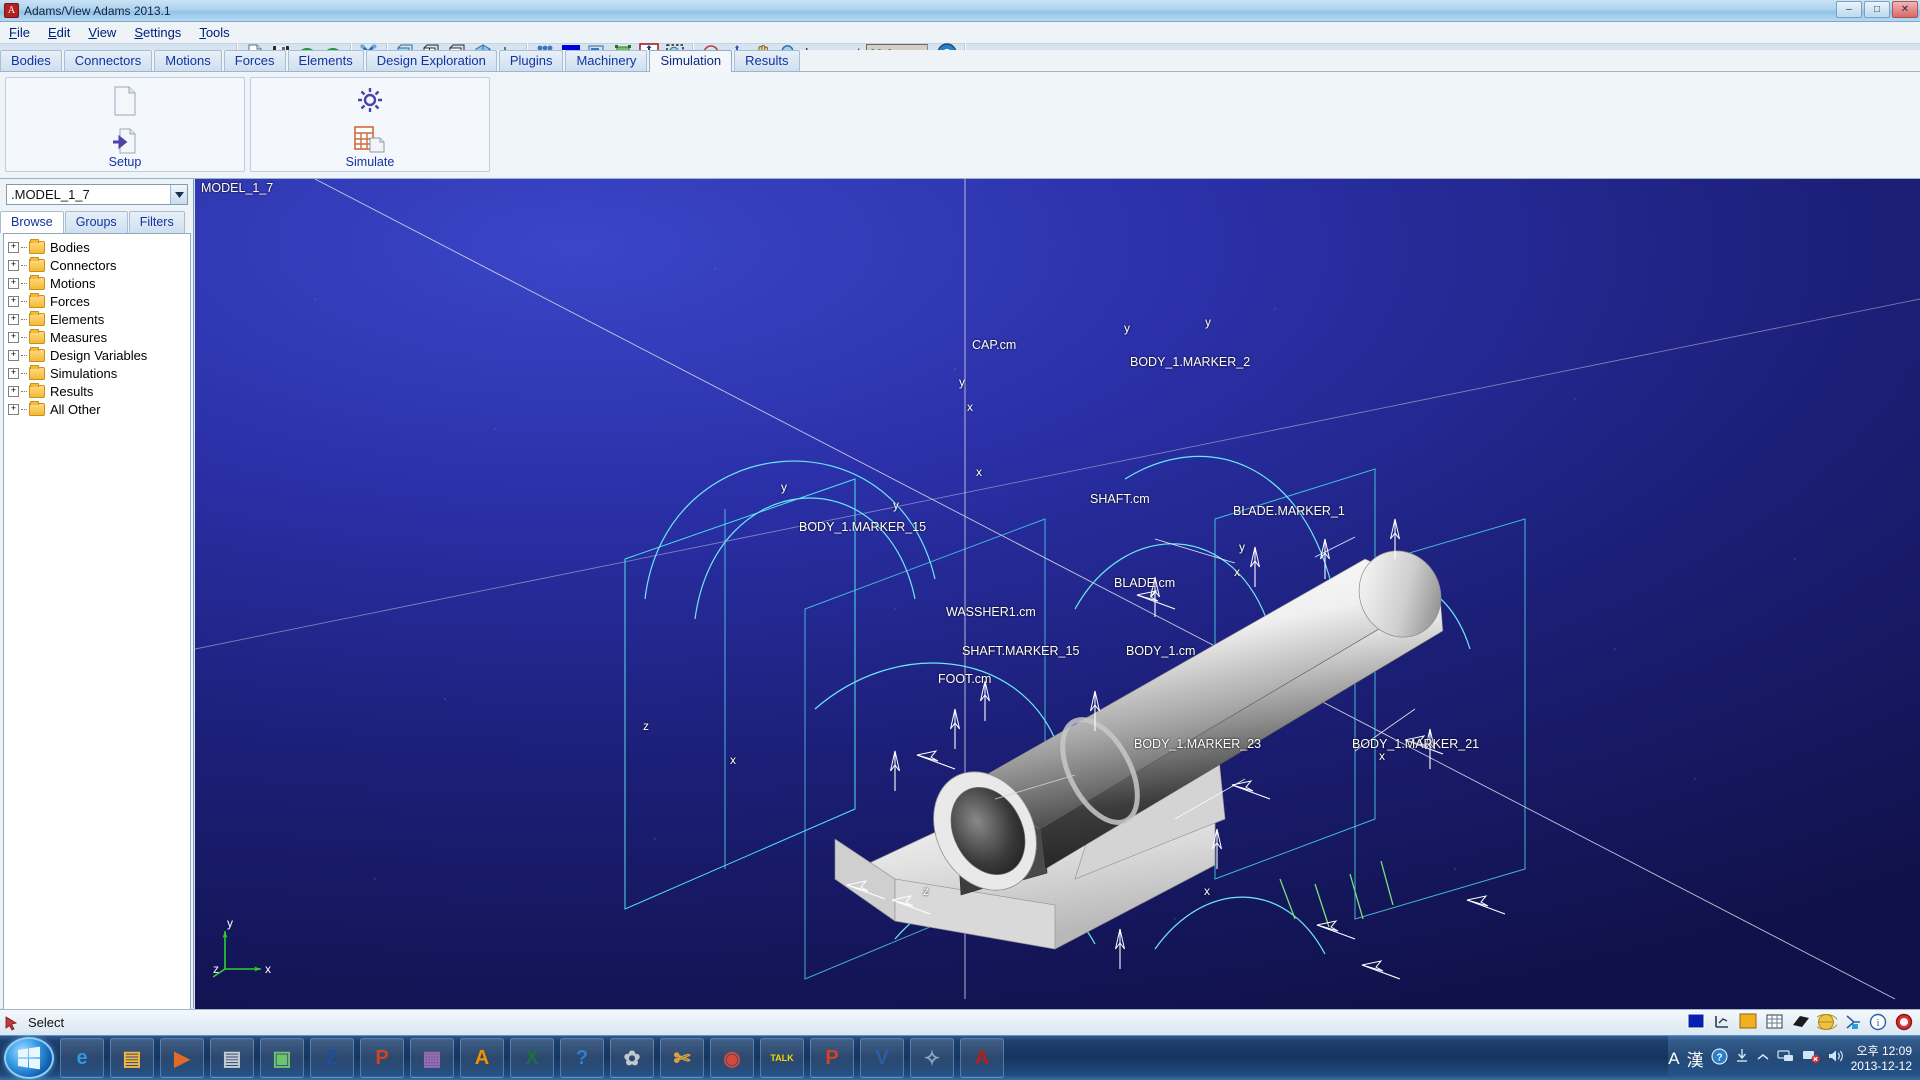 The height and width of the screenshot is (1080, 1920). I want to click on ime-latin-indicator: A, so click(1673, 1059).